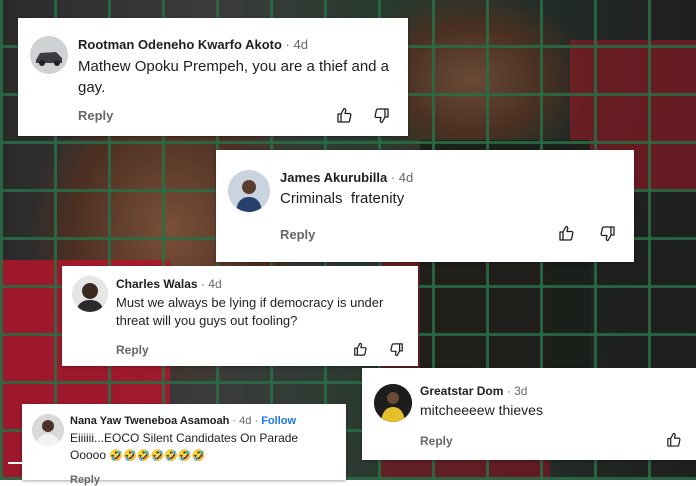  I want to click on comment-age: · 4d ·, so click(245, 421).